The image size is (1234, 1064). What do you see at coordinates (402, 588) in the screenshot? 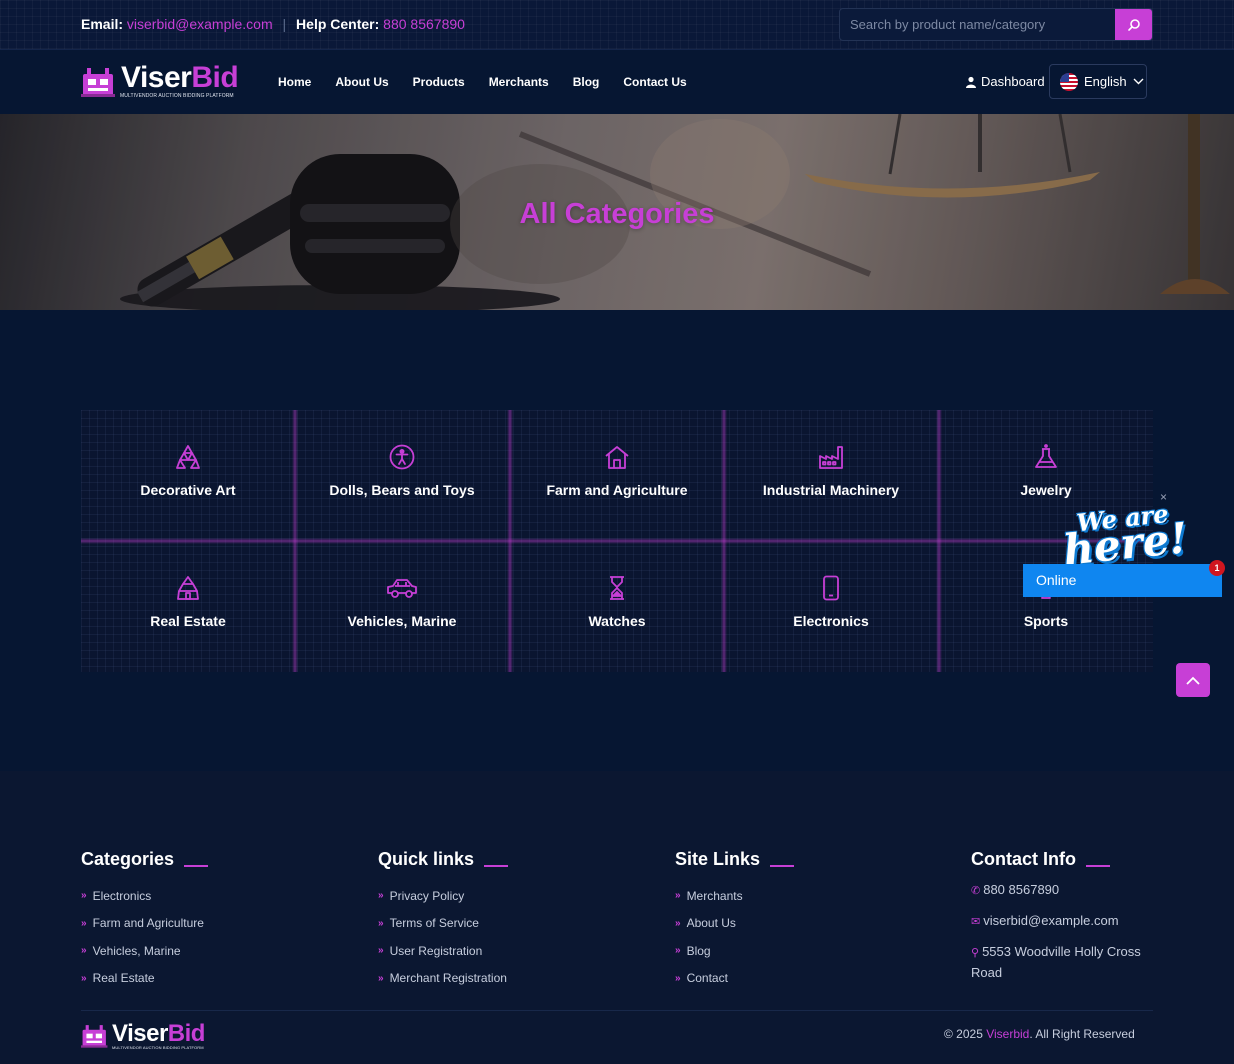
I see `car-icon` at bounding box center [402, 588].